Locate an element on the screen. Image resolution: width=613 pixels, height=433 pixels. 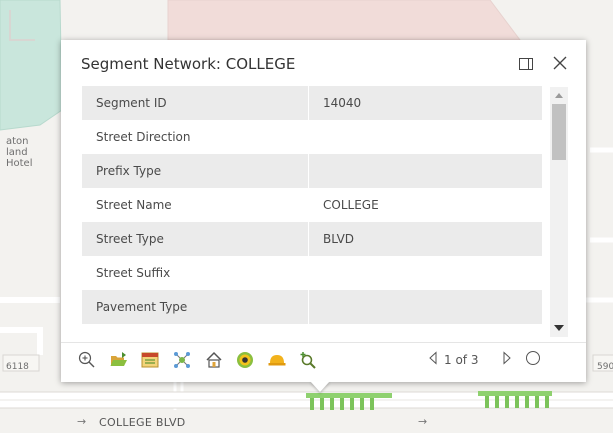
table-row: Street Name COLLEGE is located at coordinates (312, 205).